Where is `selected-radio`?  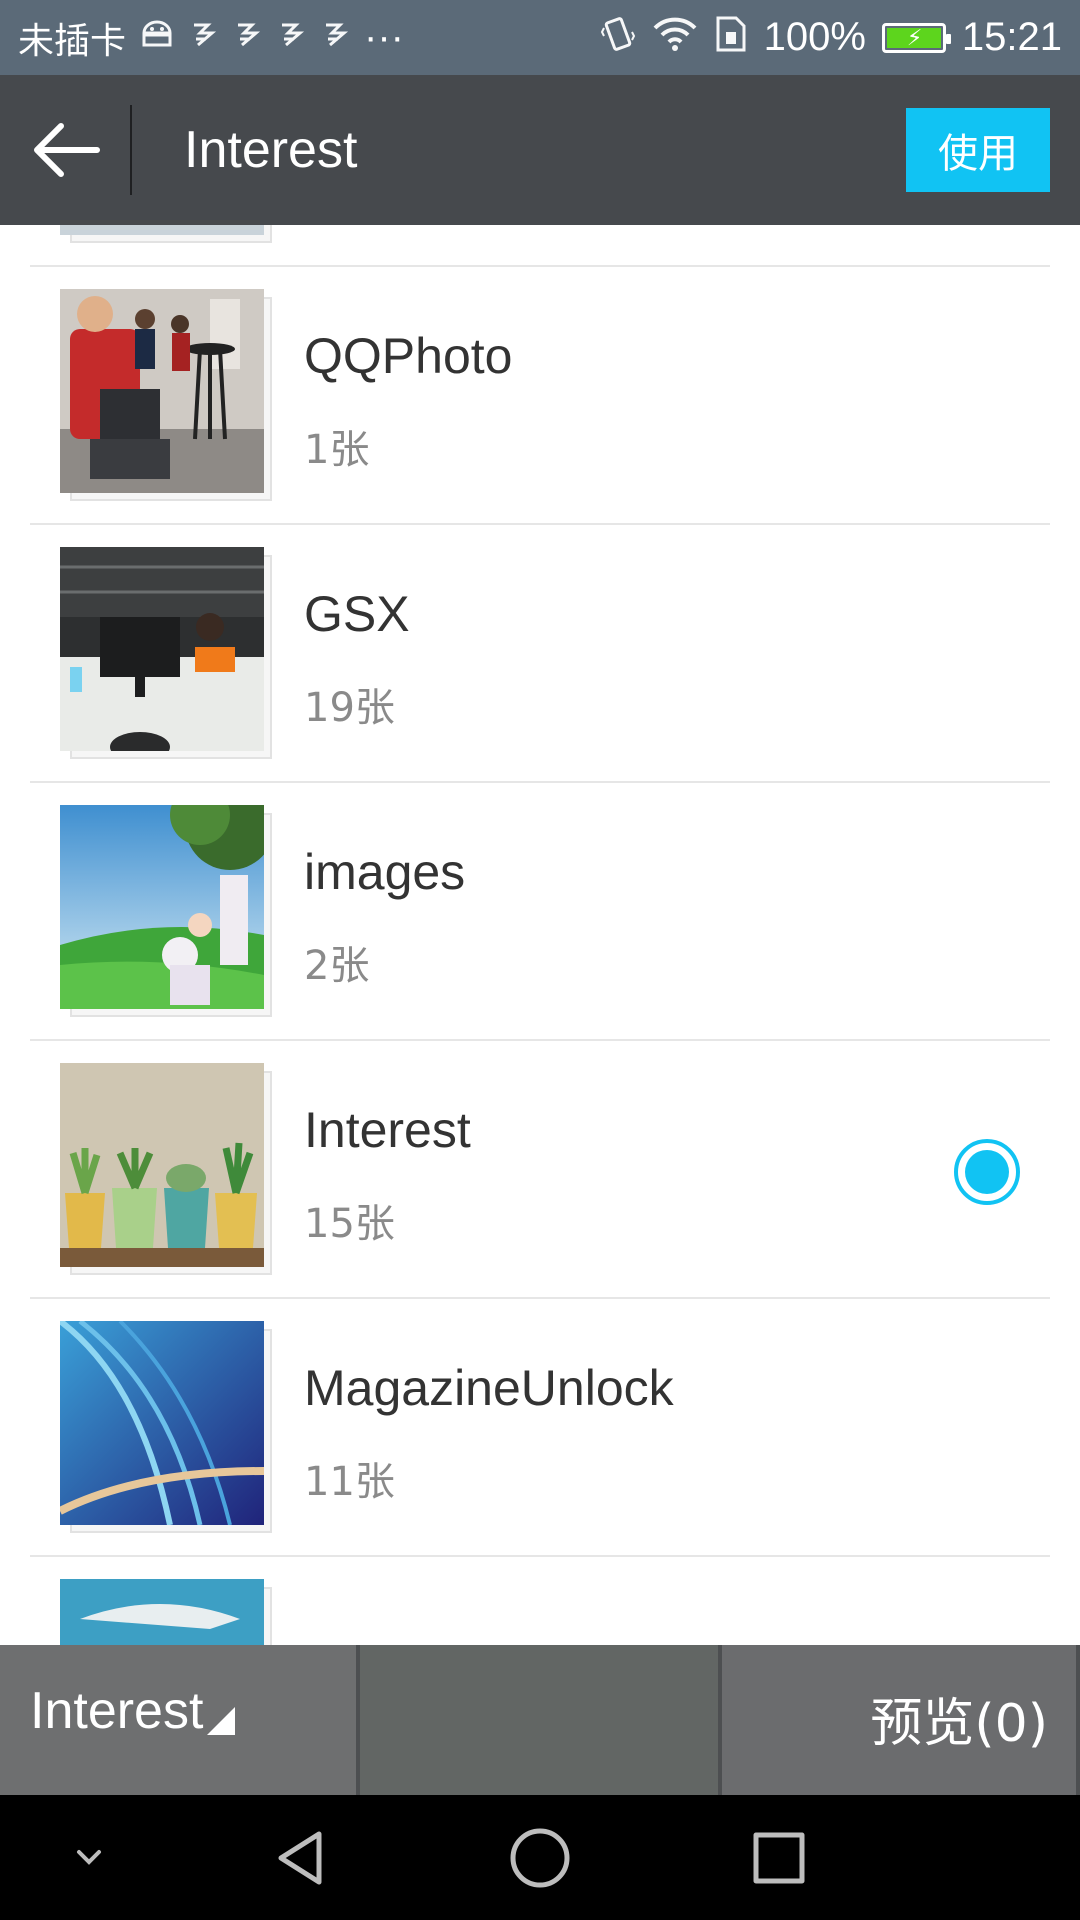
selected-radio is located at coordinates (987, 1172).